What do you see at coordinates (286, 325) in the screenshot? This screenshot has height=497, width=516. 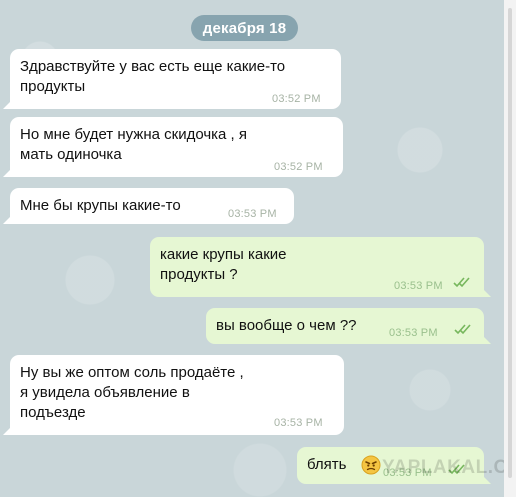 I see `message-text: вы вообще о чем ??` at bounding box center [286, 325].